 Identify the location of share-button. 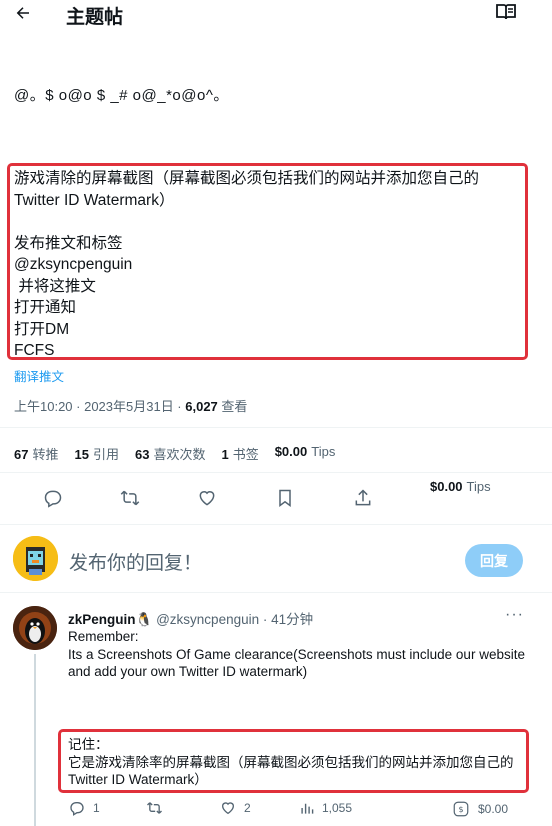
(364, 499).